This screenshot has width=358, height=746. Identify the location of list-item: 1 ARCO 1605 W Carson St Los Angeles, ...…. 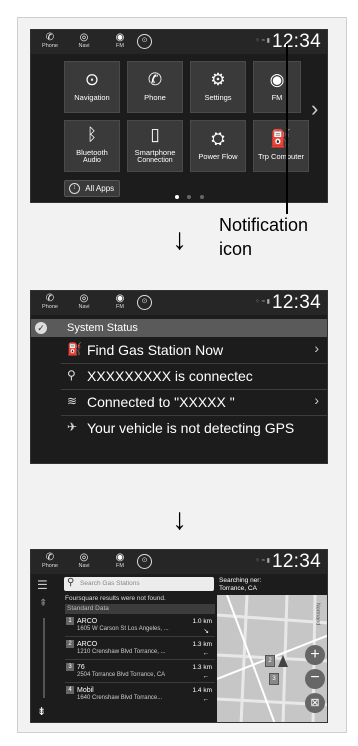
(140, 626).